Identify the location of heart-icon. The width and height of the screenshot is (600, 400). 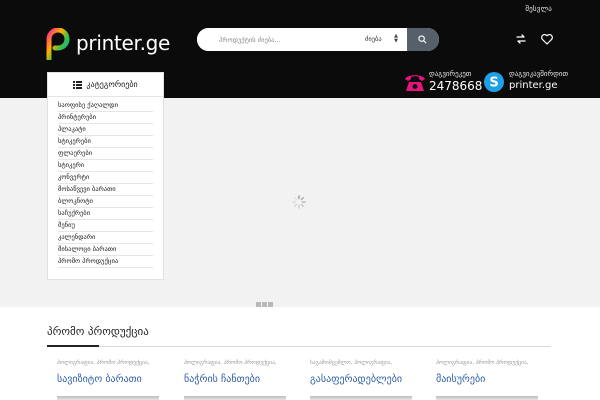
(547, 39).